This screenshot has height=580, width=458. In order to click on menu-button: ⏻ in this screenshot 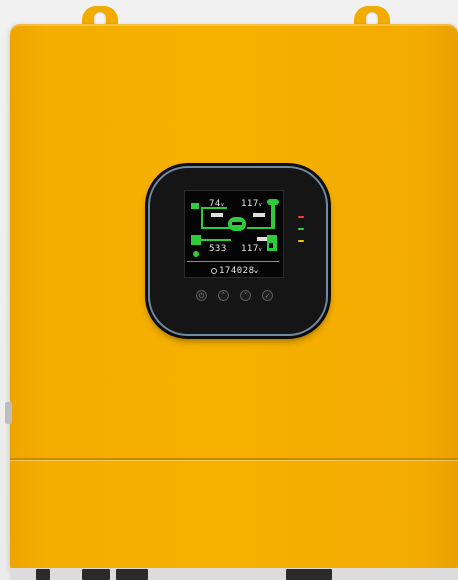, I will do `click(201, 295)`.